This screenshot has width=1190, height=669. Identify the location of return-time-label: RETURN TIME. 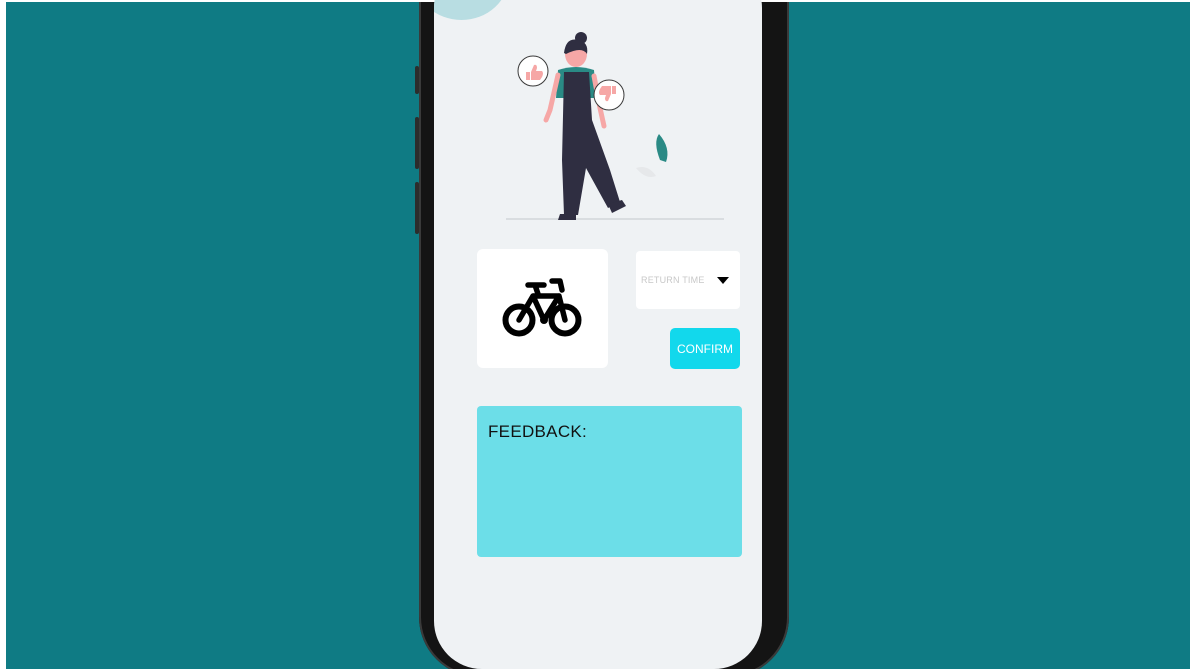
(673, 280).